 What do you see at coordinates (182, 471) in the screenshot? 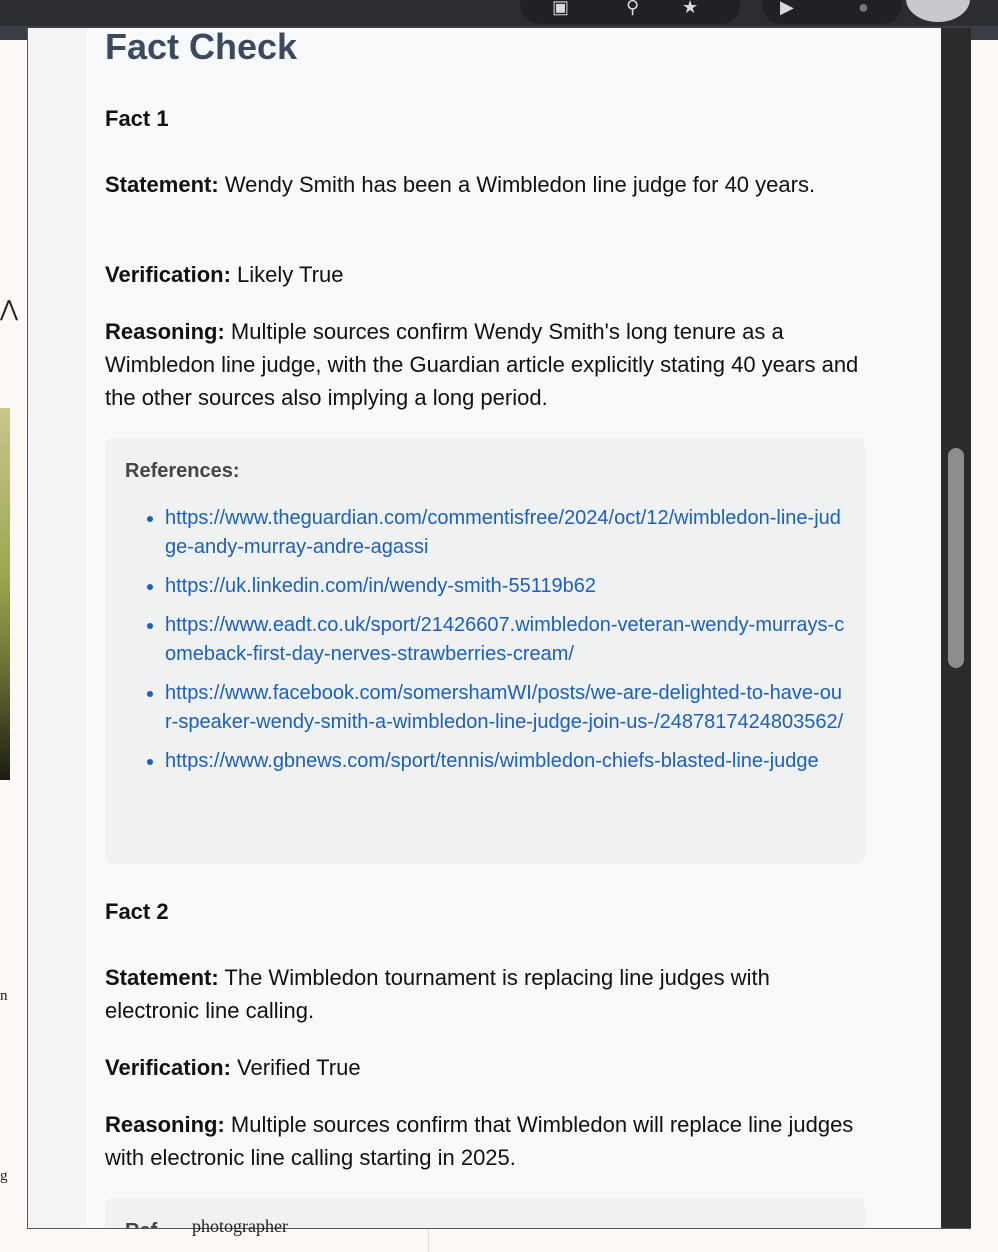
I see `references-label: References:` at bounding box center [182, 471].